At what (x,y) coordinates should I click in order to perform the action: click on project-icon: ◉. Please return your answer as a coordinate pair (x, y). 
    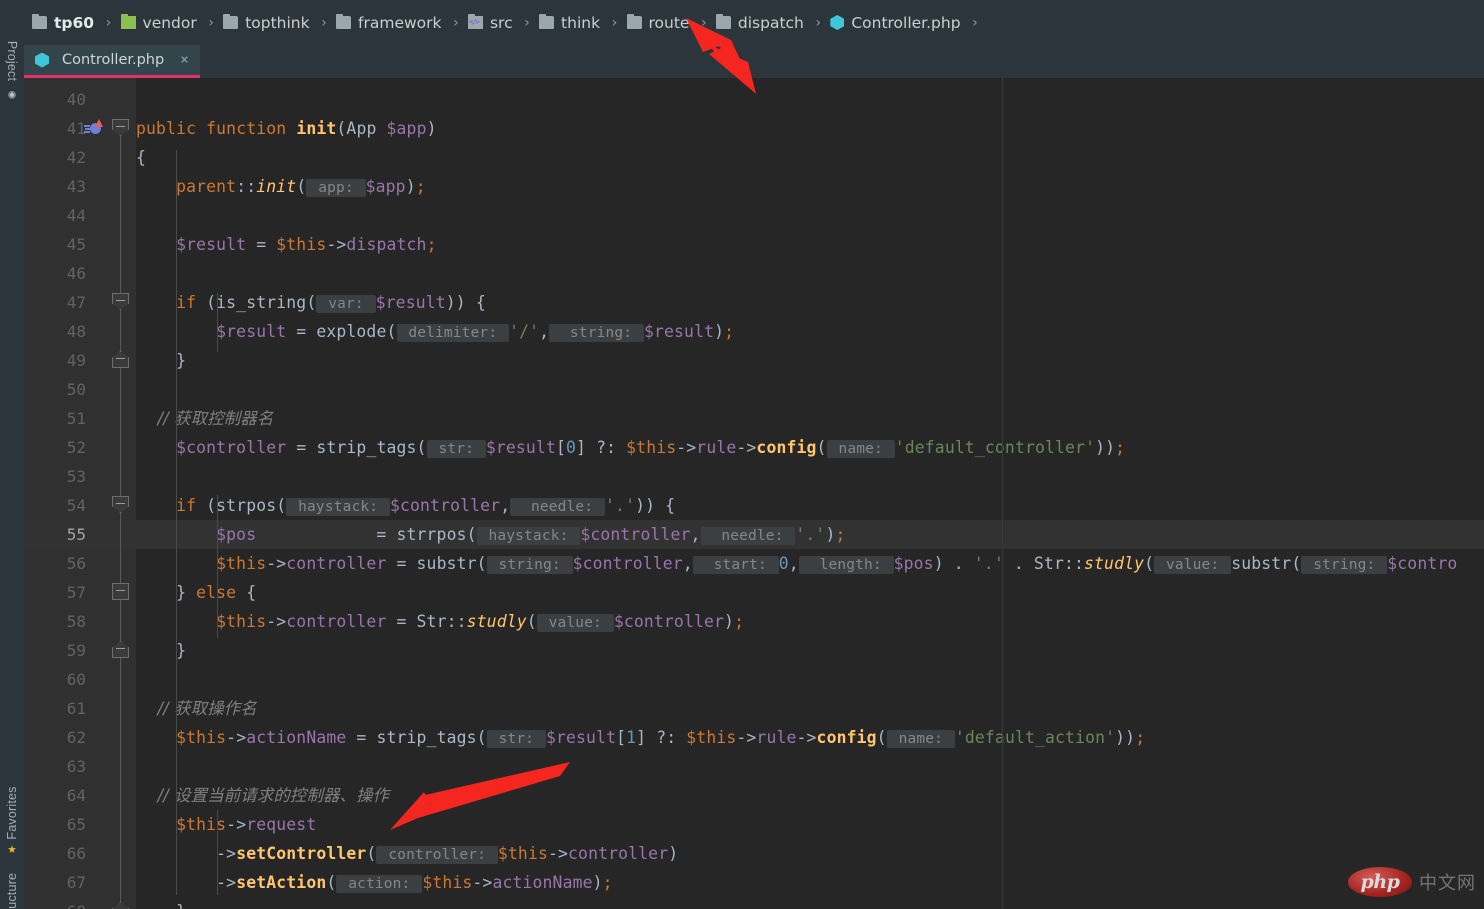
    Looking at the image, I should click on (12, 94).